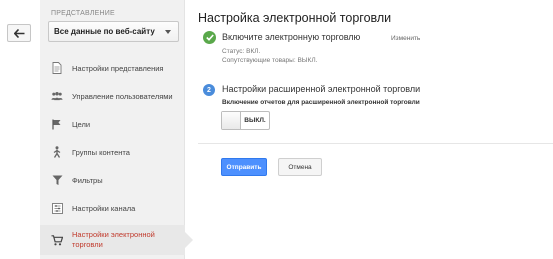 The image size is (553, 259). I want to click on arrow-left-icon, so click(18, 33).